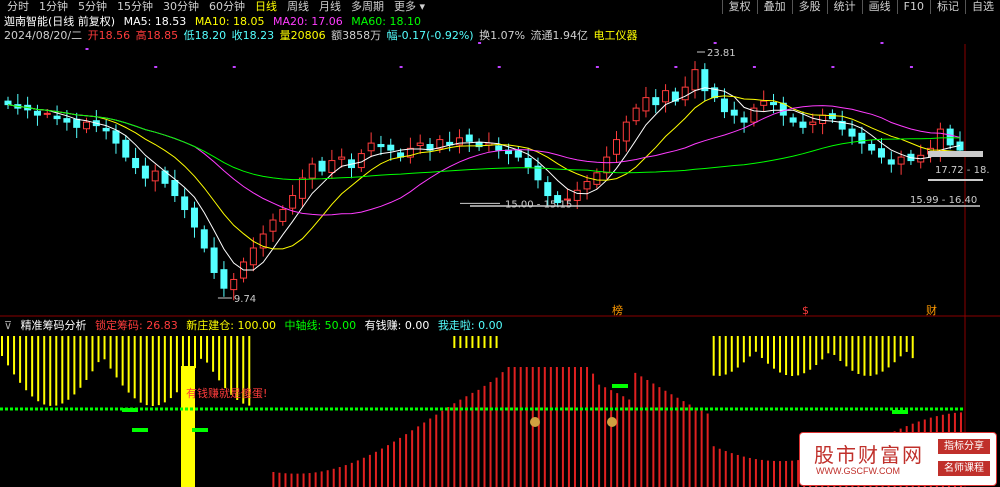 The image size is (1000, 487). What do you see at coordinates (964, 446) in the screenshot?
I see `watermark-tag-share: 指标分享` at bounding box center [964, 446].